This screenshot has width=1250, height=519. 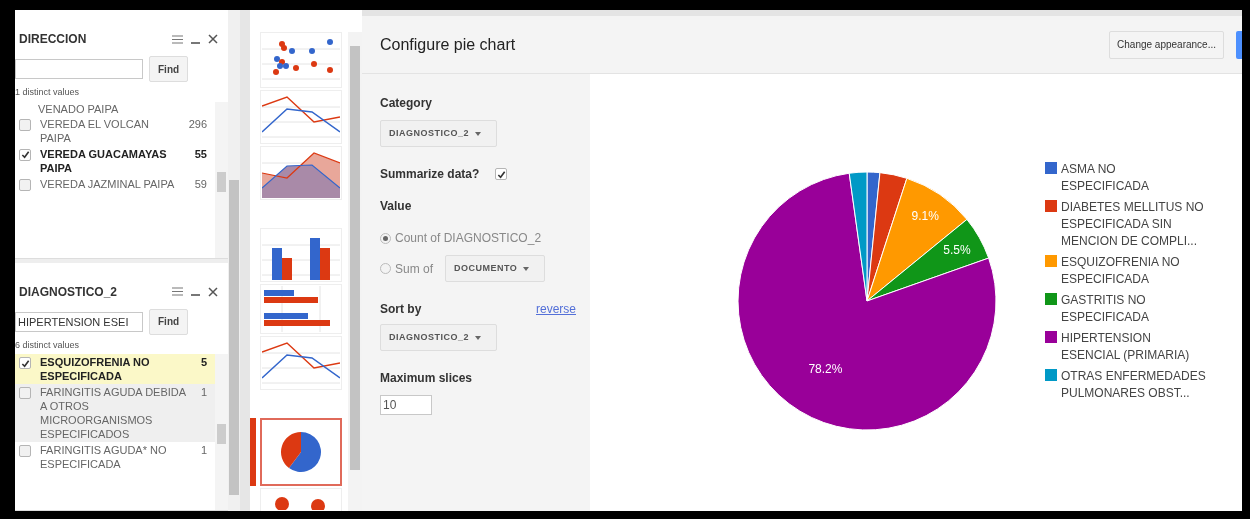 What do you see at coordinates (468, 238) in the screenshot?
I see `radio-label: Count of DIAGNOSTICO_2` at bounding box center [468, 238].